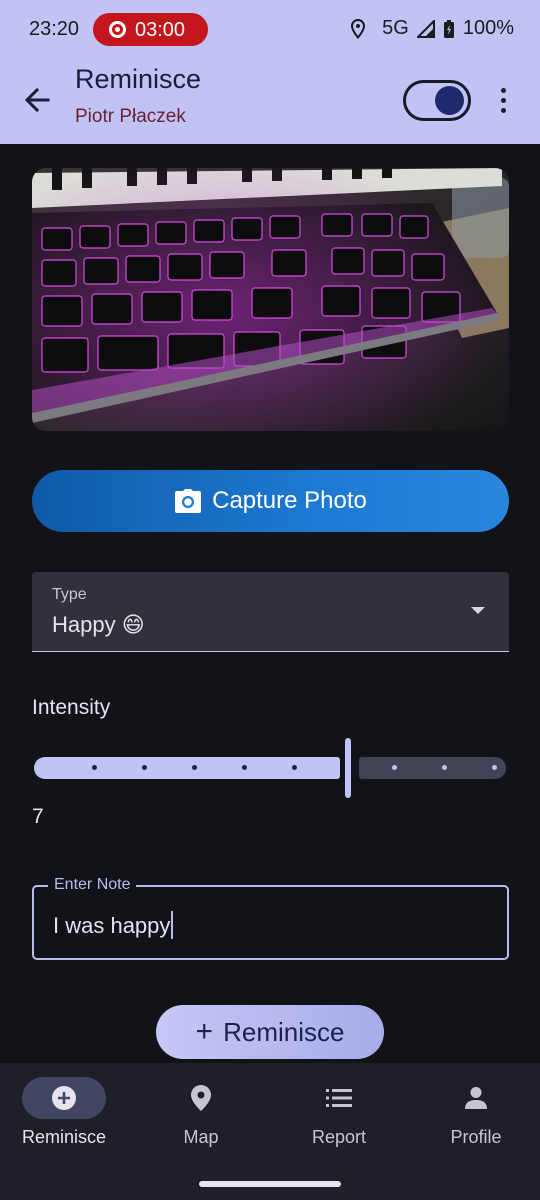  Describe the element at coordinates (503, 102) in the screenshot. I see `more-options-button` at that location.